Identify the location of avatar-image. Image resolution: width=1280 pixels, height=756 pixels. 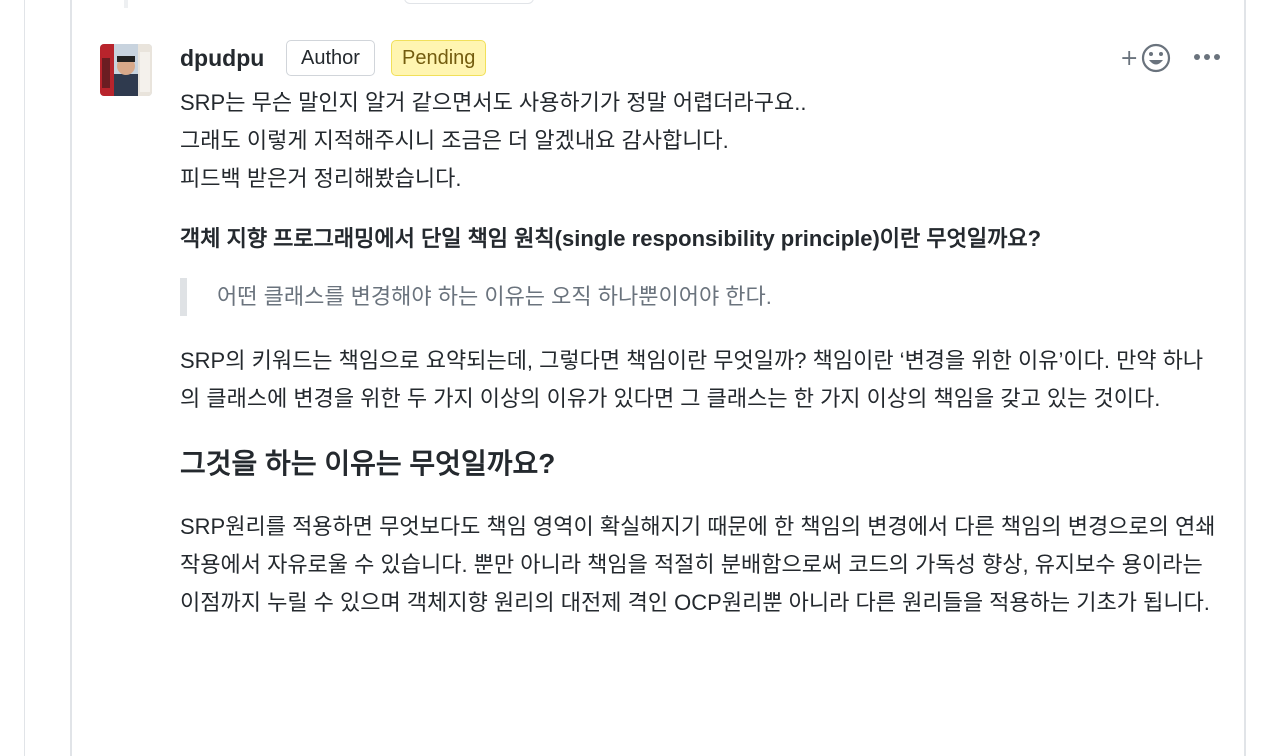
(126, 70).